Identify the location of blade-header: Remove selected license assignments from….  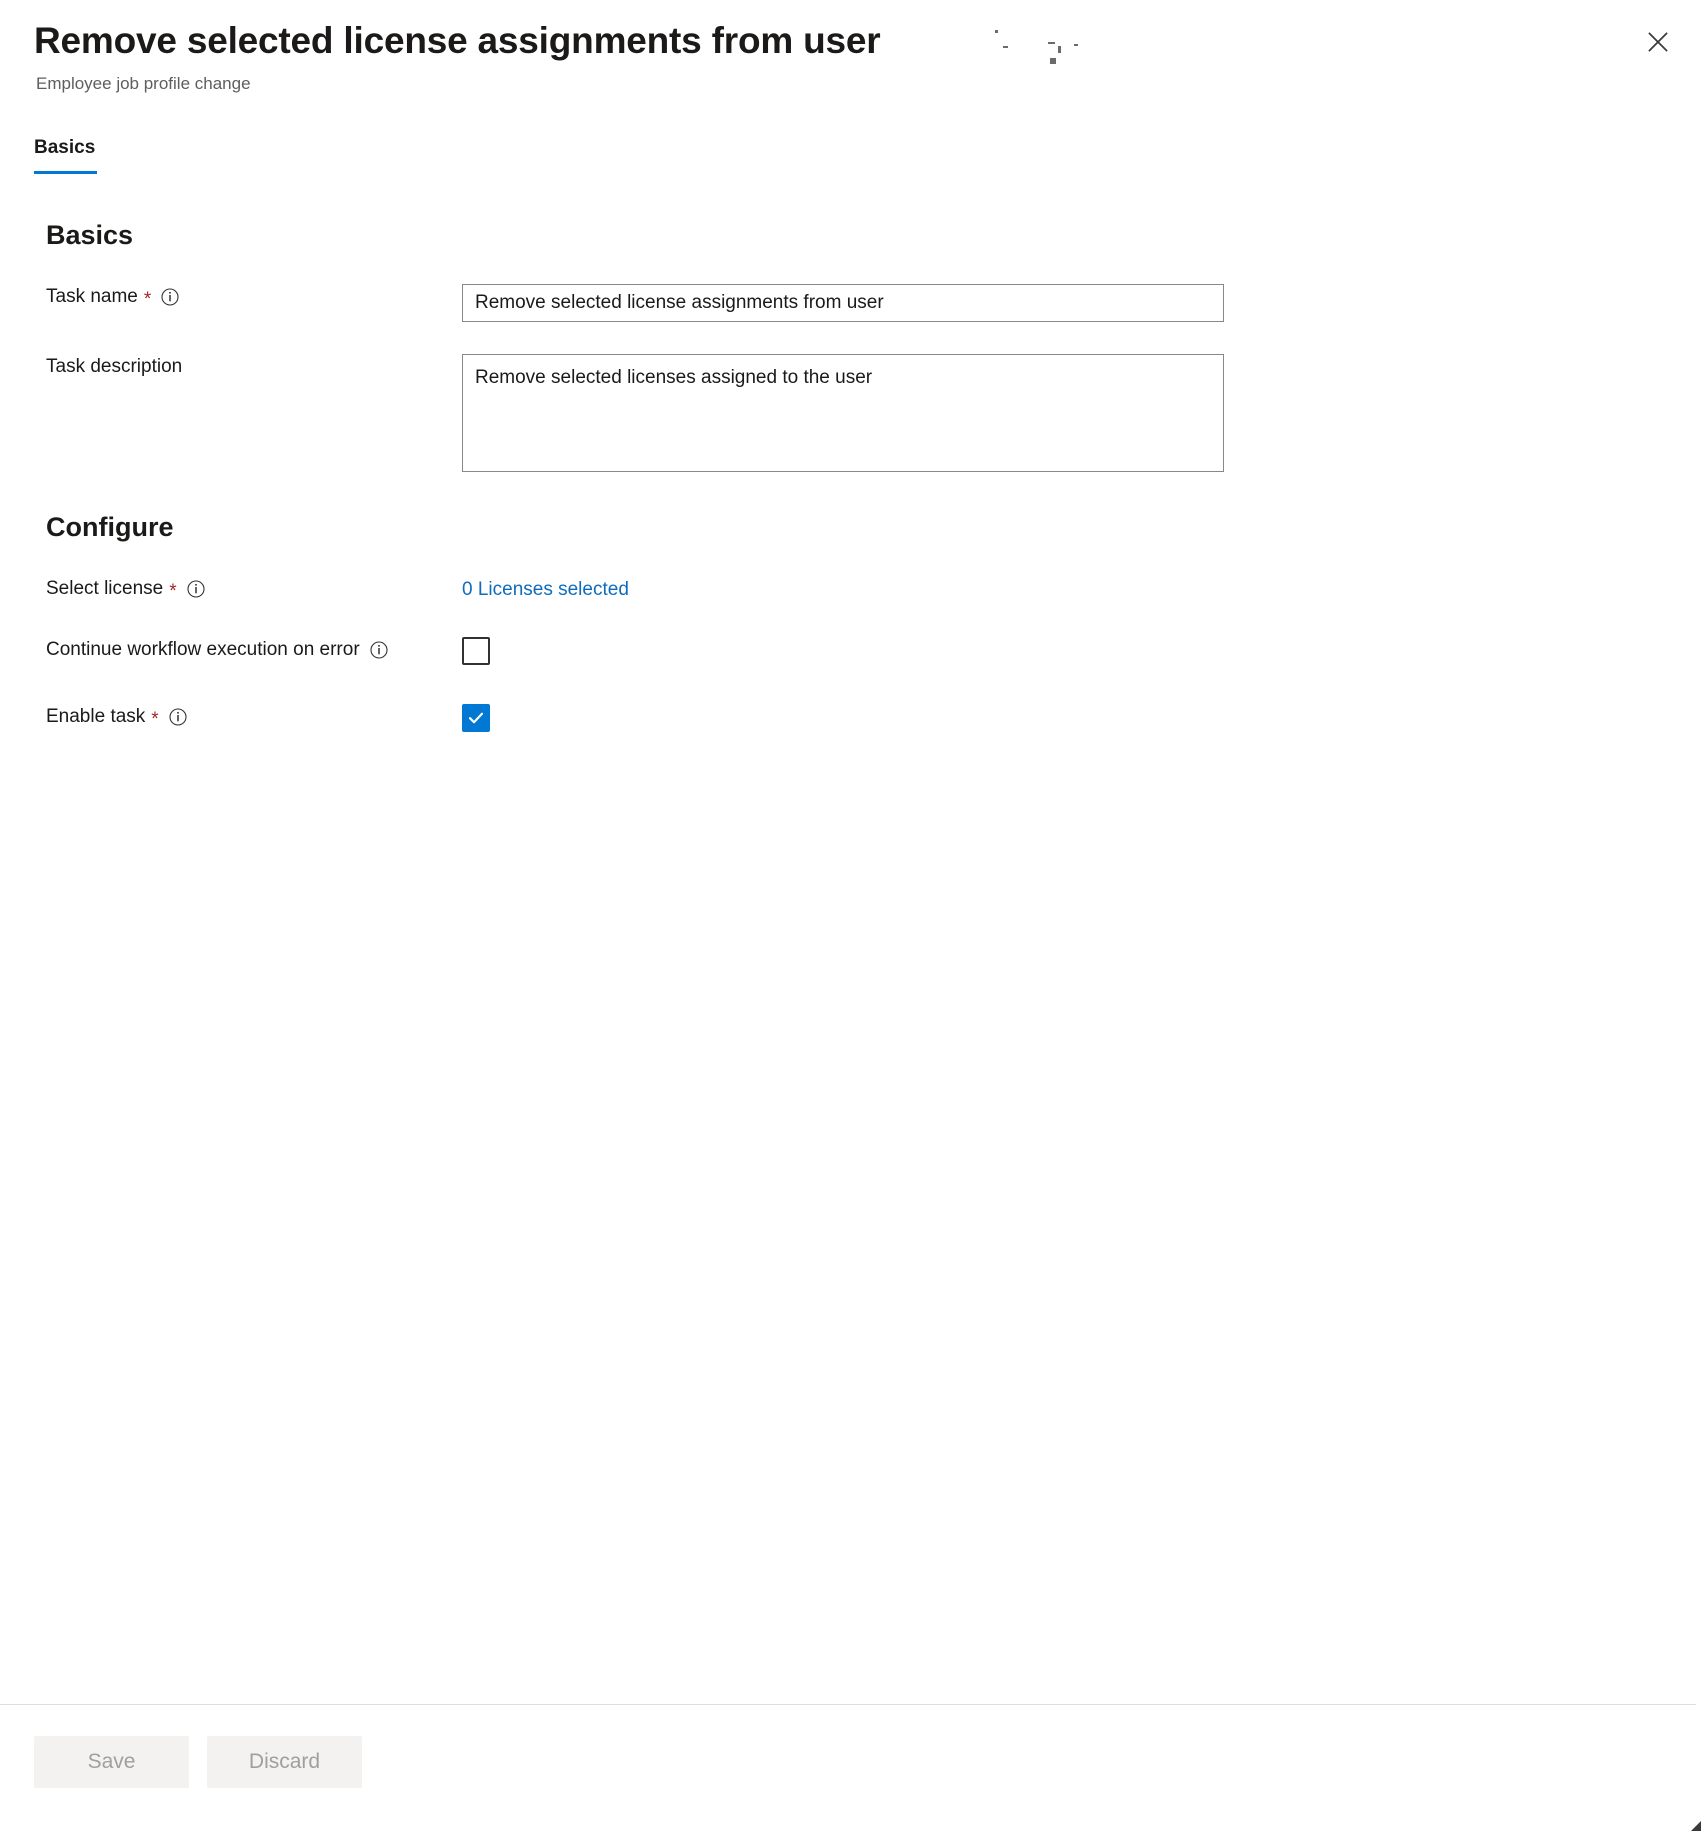
(853, 48).